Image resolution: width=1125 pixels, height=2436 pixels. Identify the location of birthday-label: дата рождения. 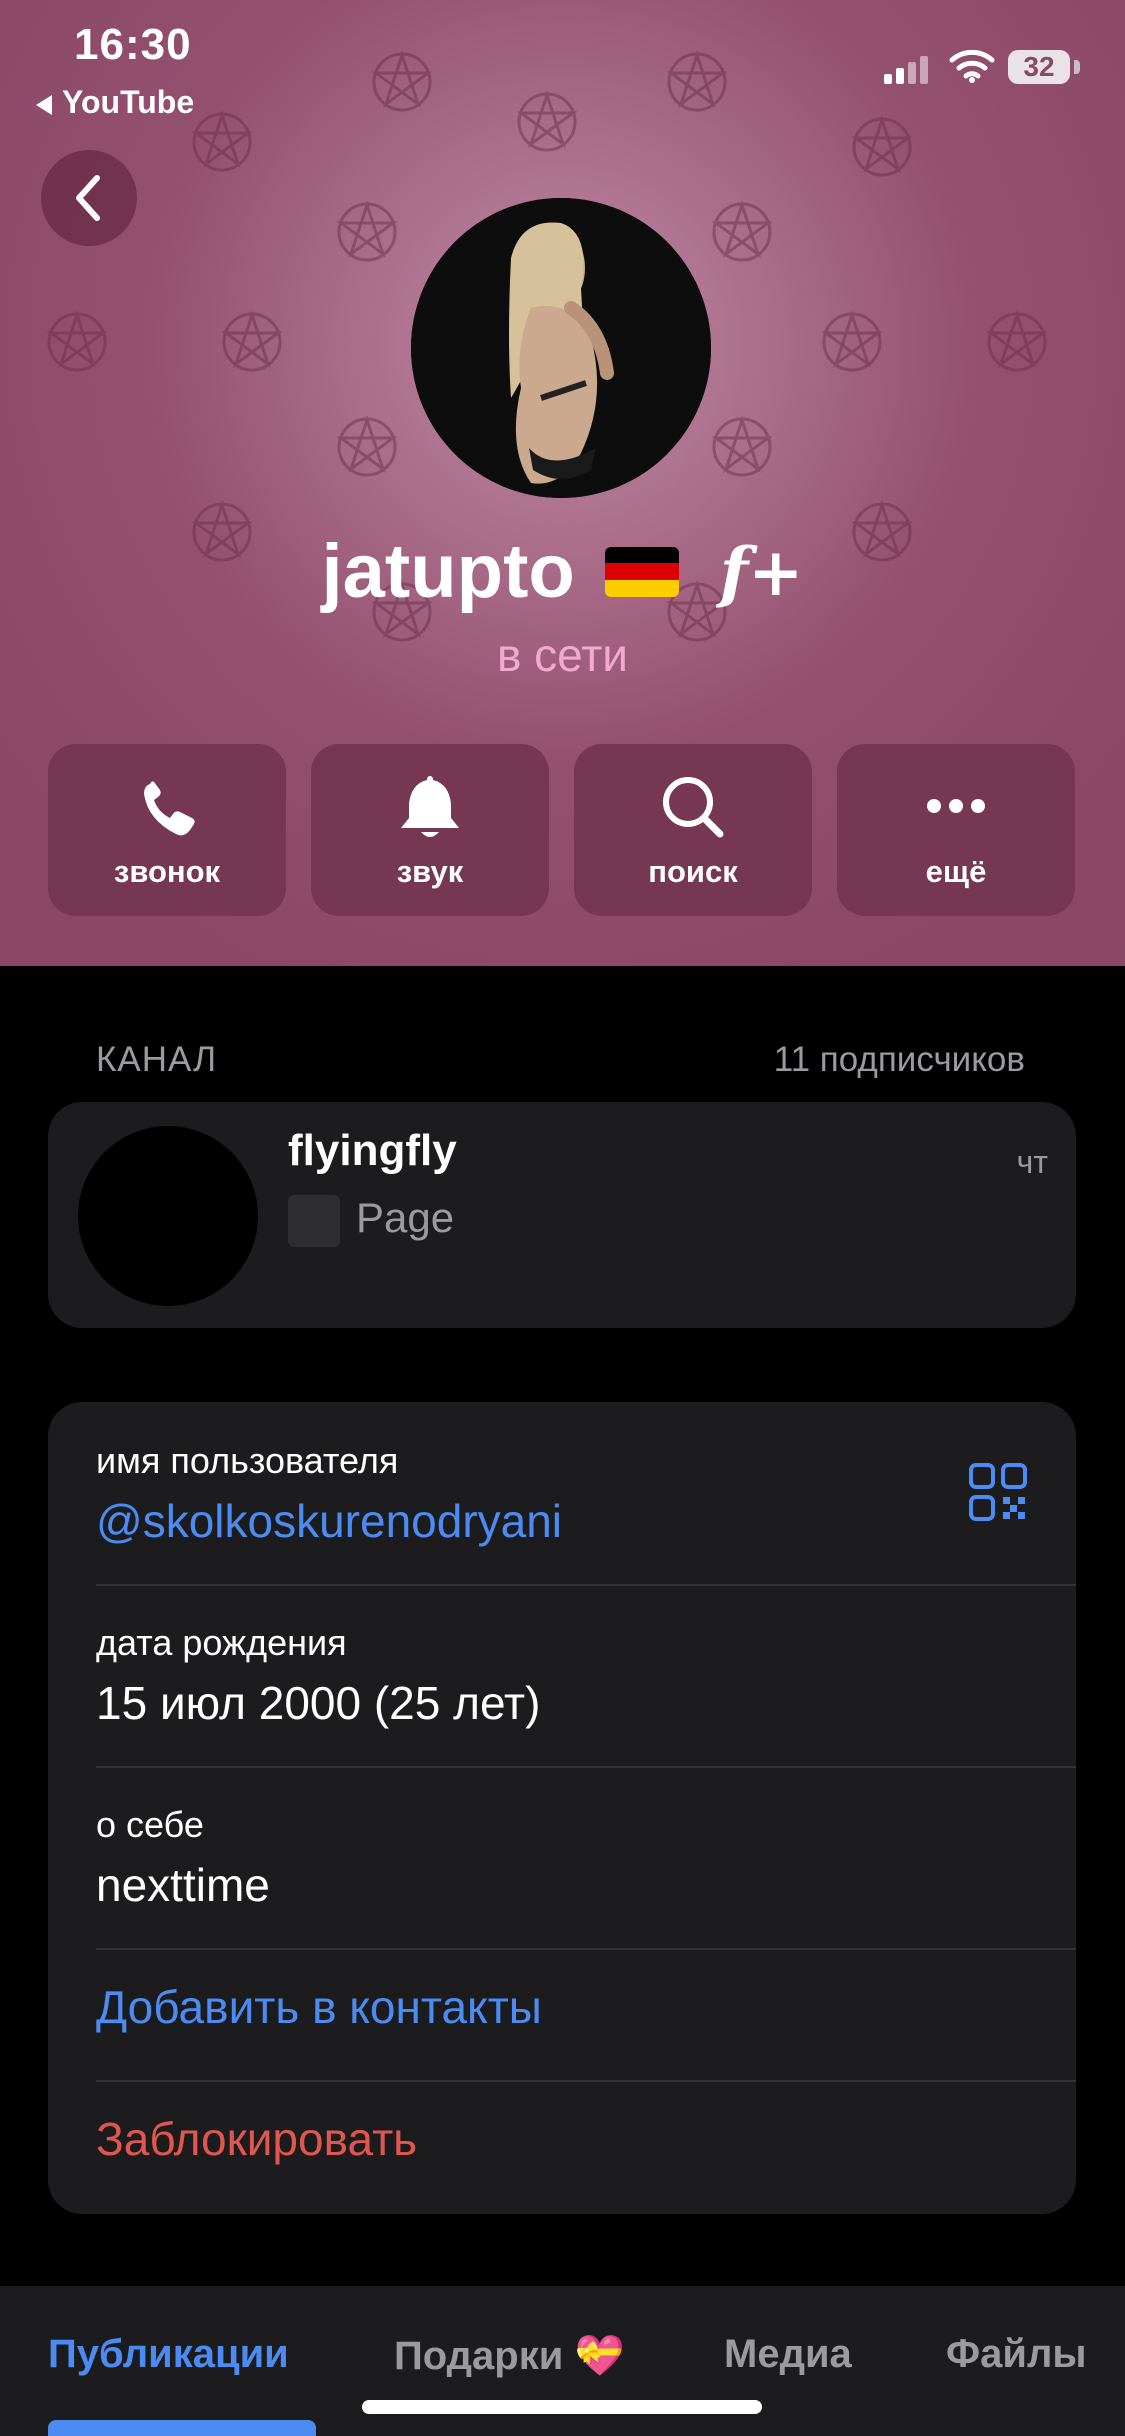
(221, 1642).